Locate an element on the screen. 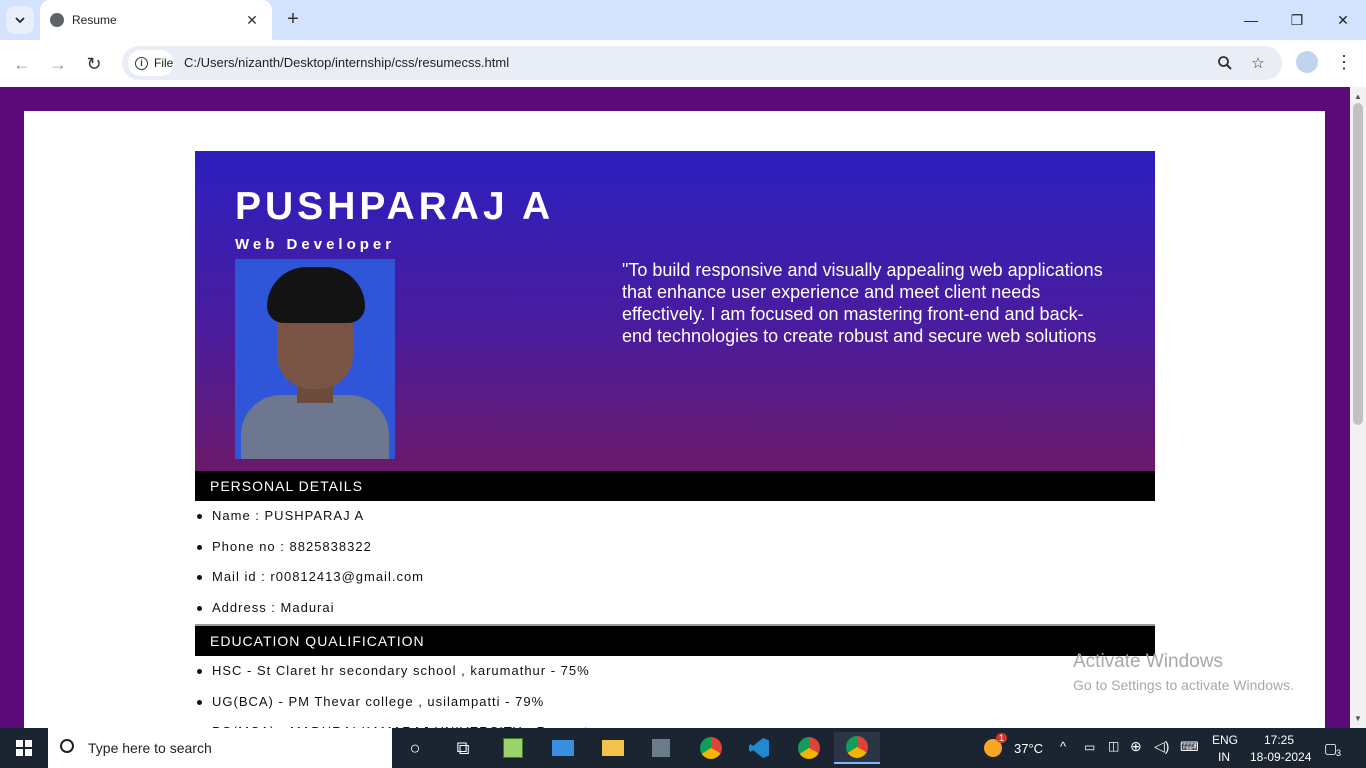 The width and height of the screenshot is (1366, 768). tab-resume: Resume ✕ is located at coordinates (156, 20).